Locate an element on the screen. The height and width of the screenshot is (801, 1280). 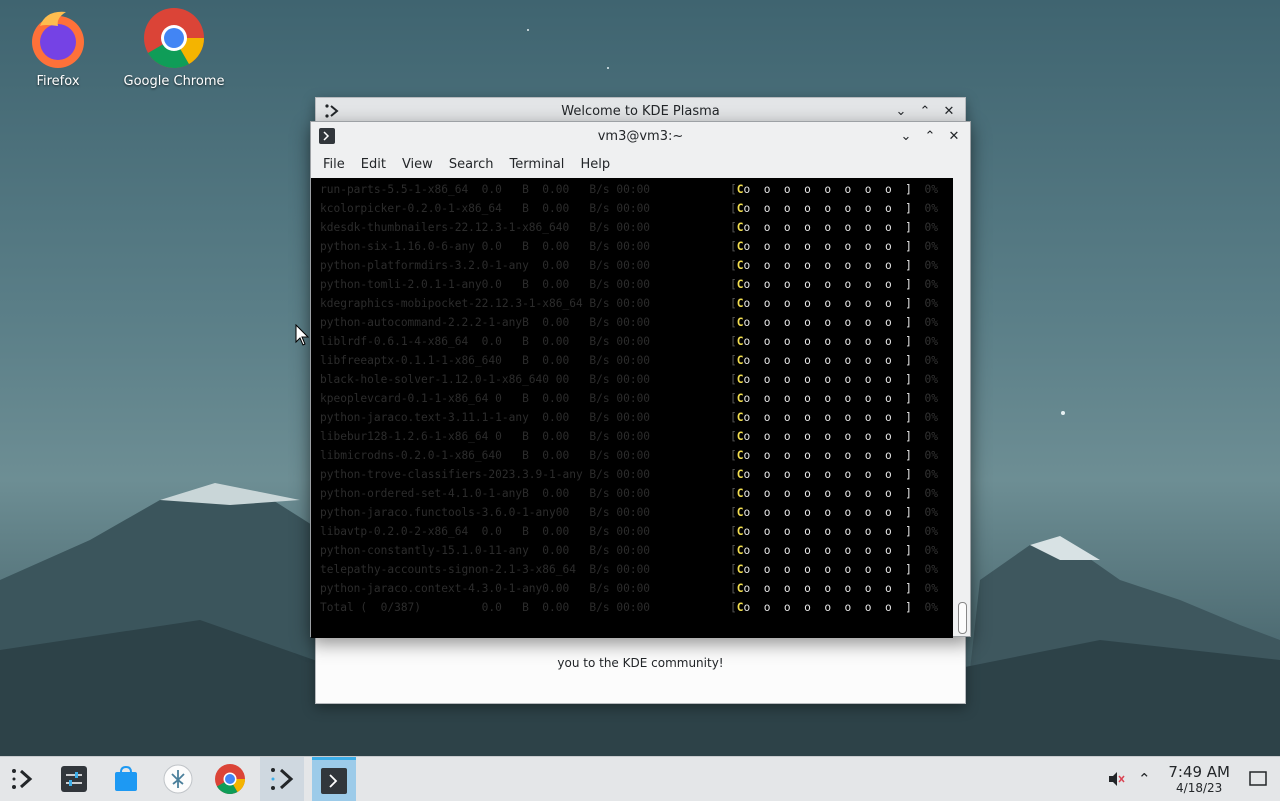
taskbar-konsole is located at coordinates (334, 779).